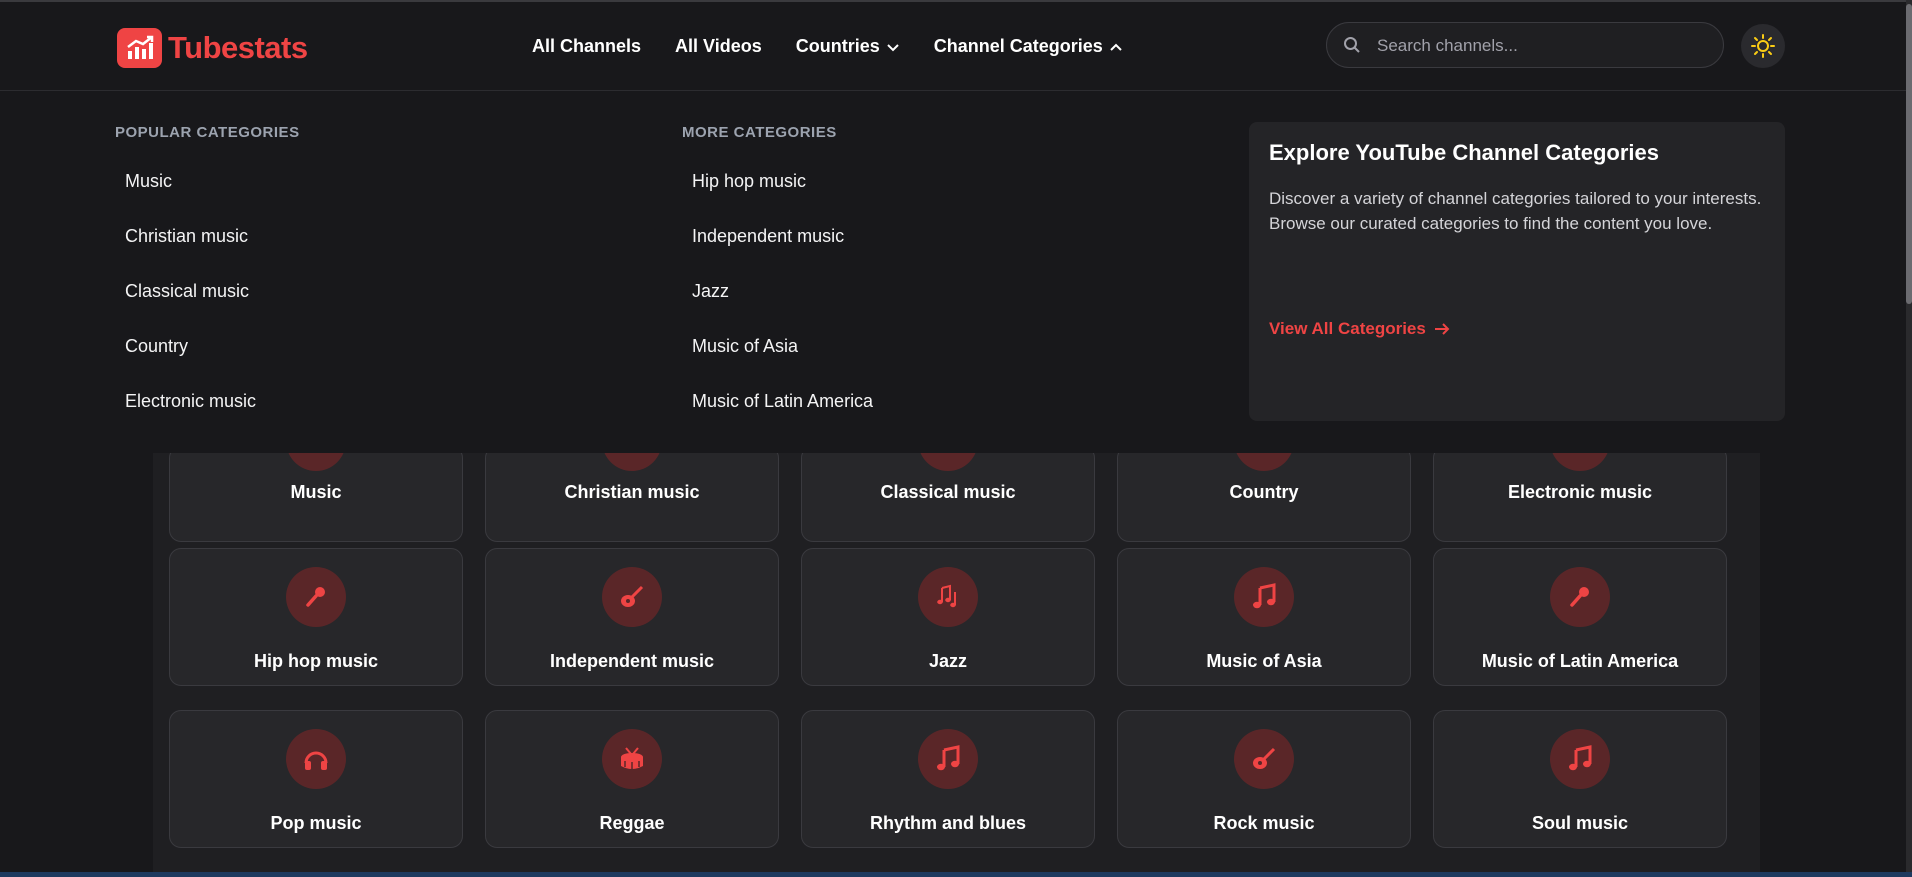 The image size is (1912, 877). I want to click on category-card: Jazz, so click(948, 617).